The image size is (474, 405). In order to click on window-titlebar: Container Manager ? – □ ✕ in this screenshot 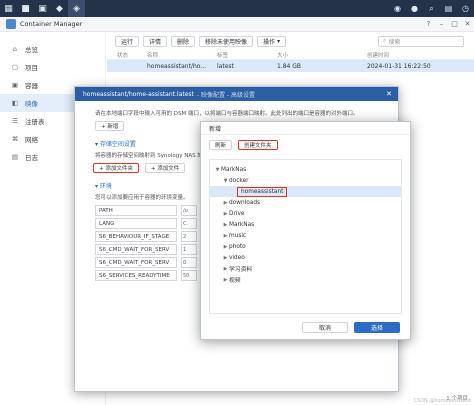, I will do `click(237, 24)`.